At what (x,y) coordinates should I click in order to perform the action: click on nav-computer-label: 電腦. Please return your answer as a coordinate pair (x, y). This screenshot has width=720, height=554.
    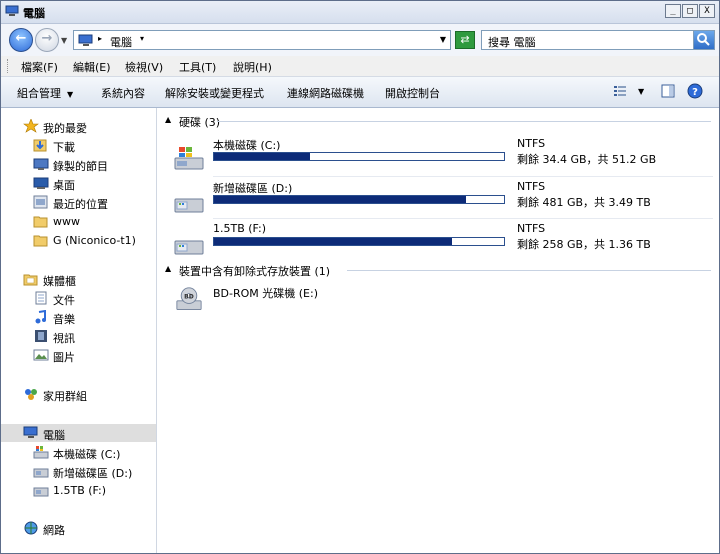
    Looking at the image, I should click on (54, 435).